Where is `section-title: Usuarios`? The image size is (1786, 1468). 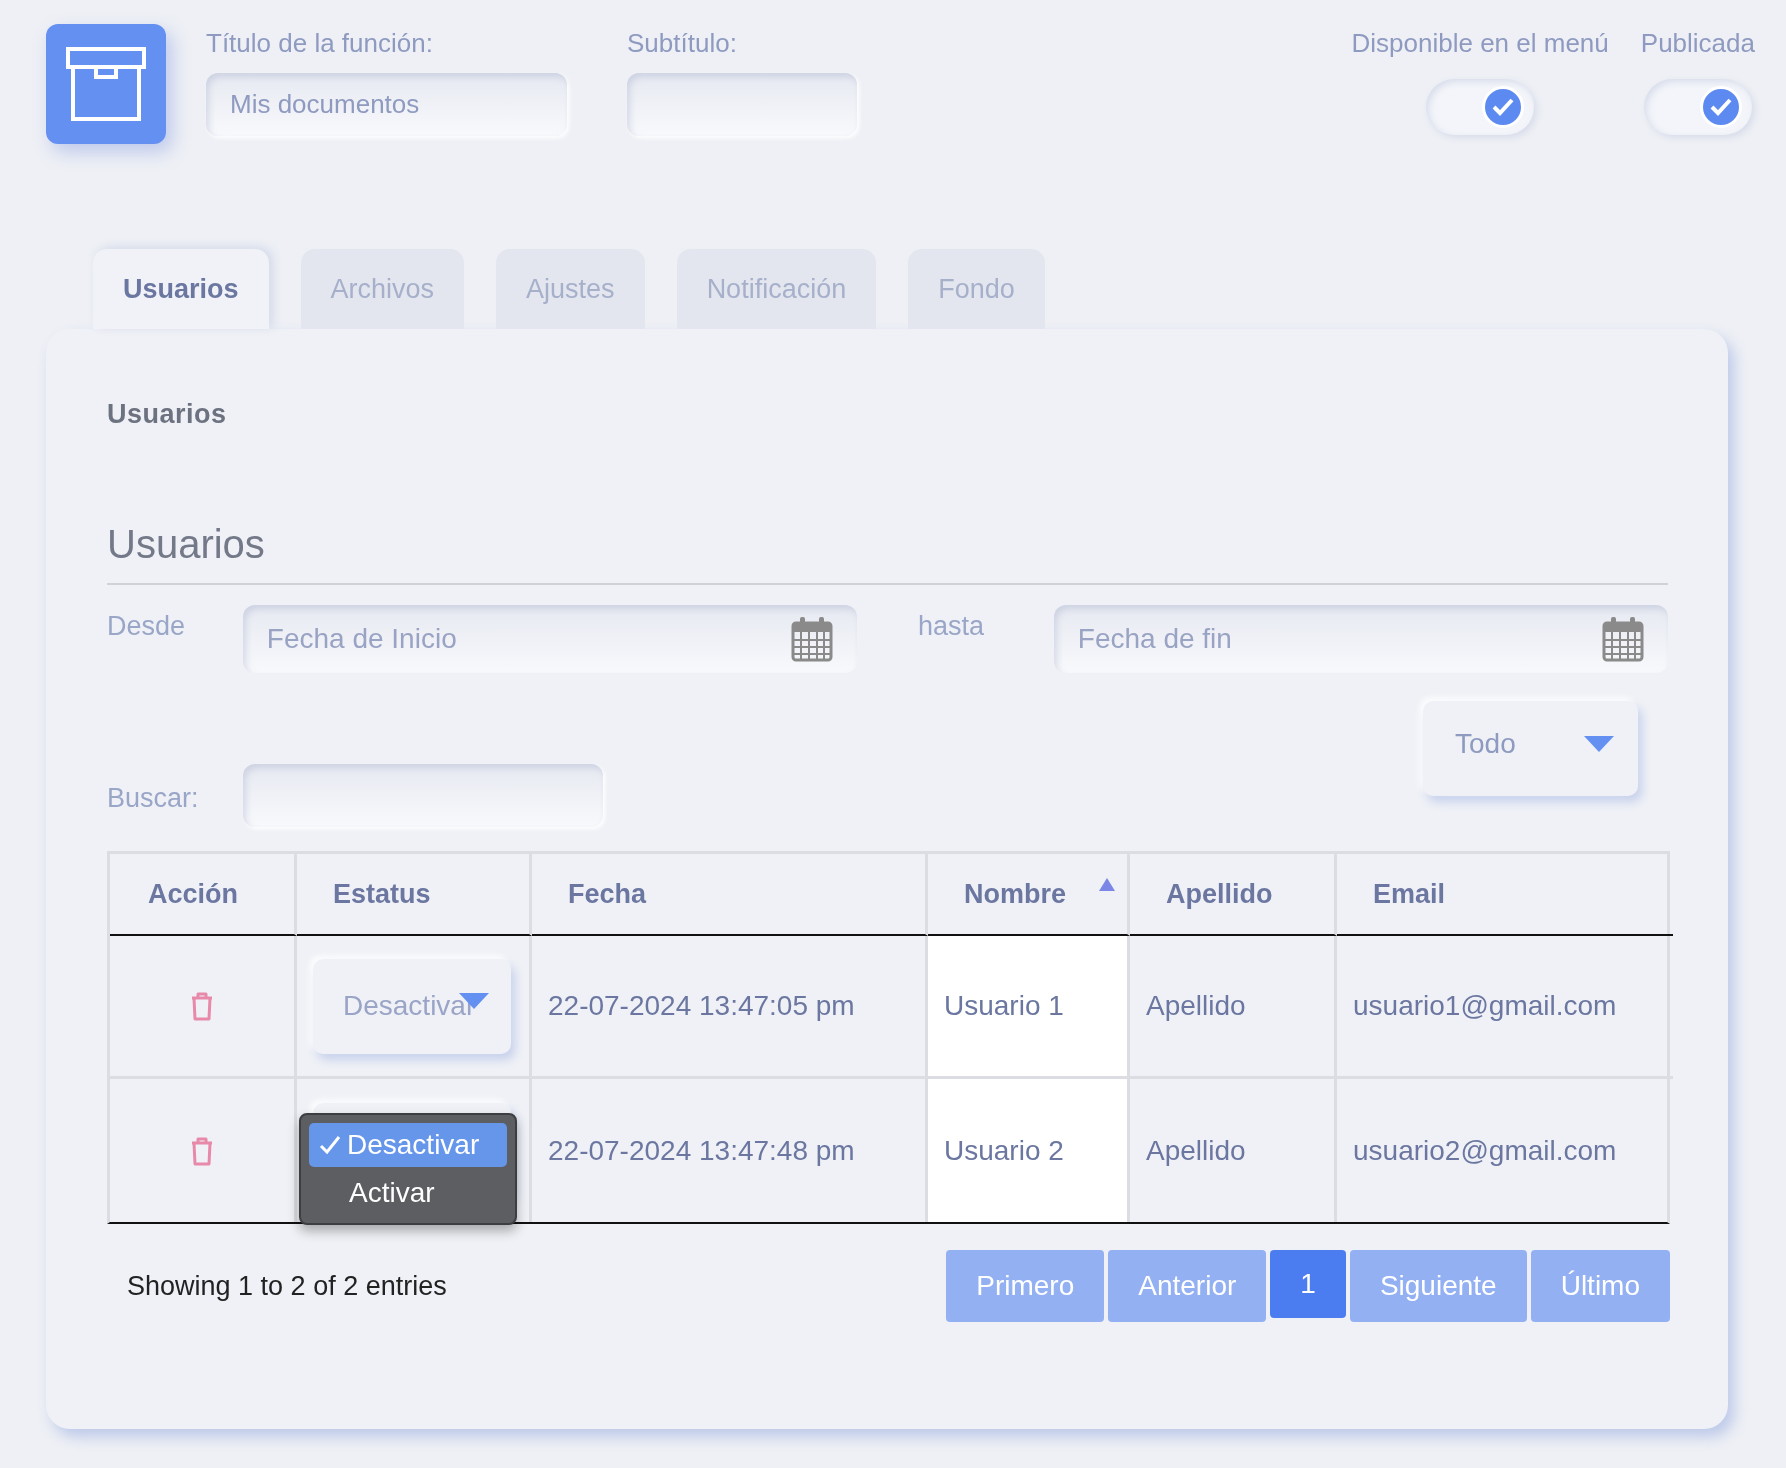 section-title: Usuarios is located at coordinates (887, 553).